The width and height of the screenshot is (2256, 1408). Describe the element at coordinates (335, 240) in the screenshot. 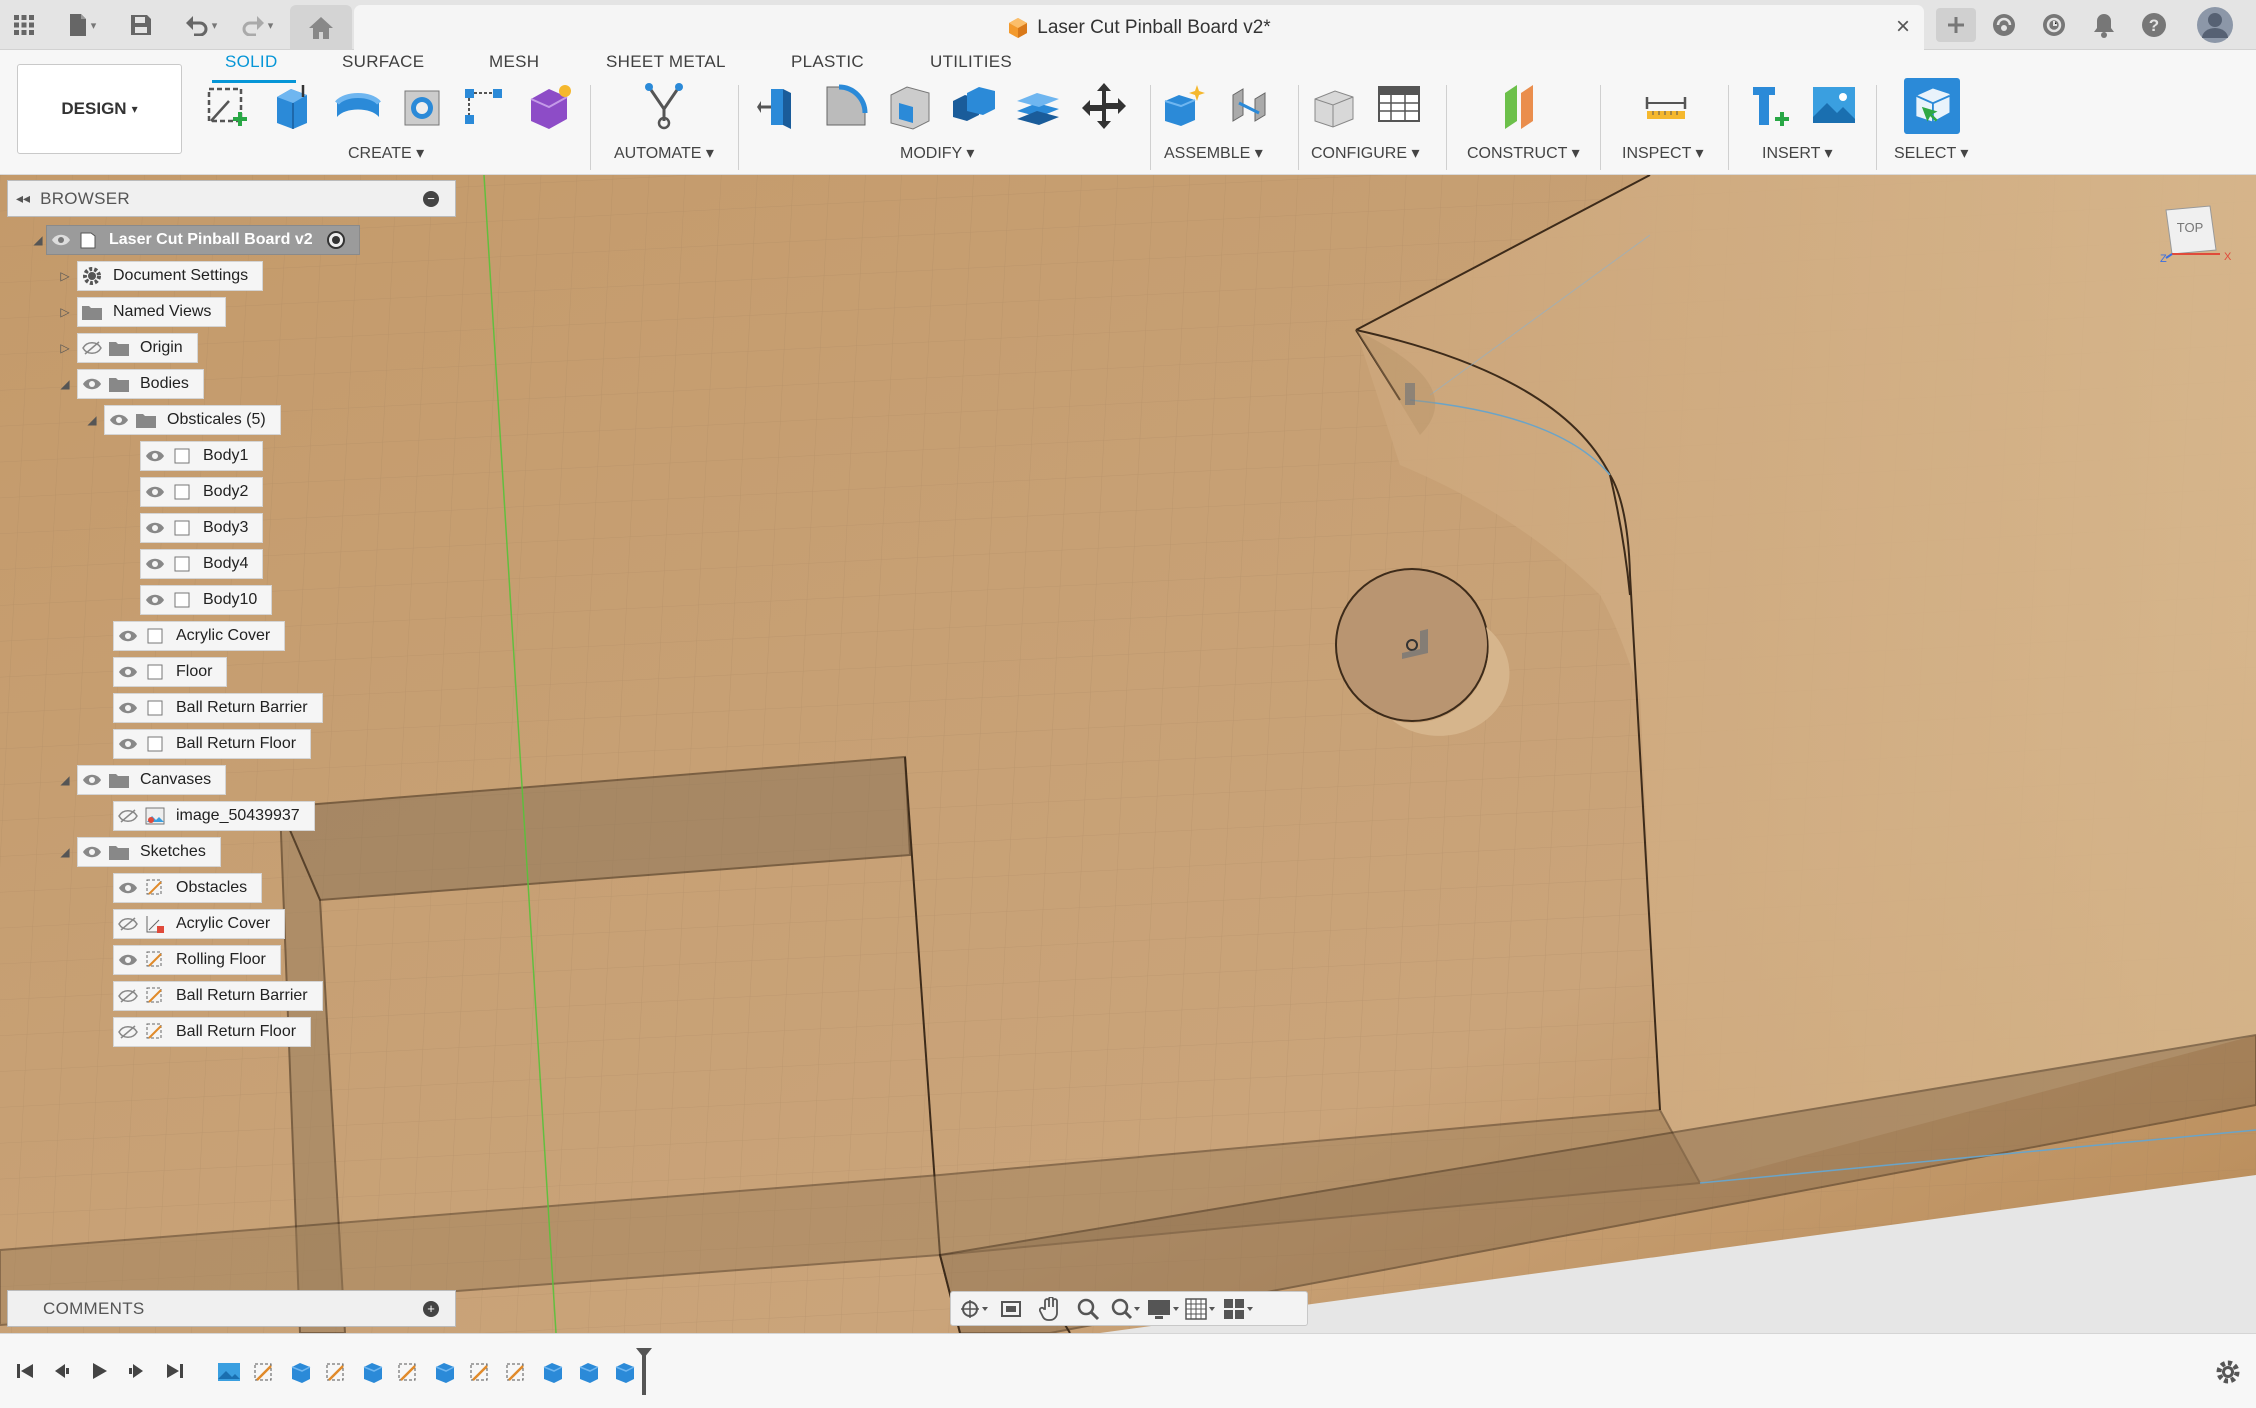

I see `activate-radio-icon` at that location.